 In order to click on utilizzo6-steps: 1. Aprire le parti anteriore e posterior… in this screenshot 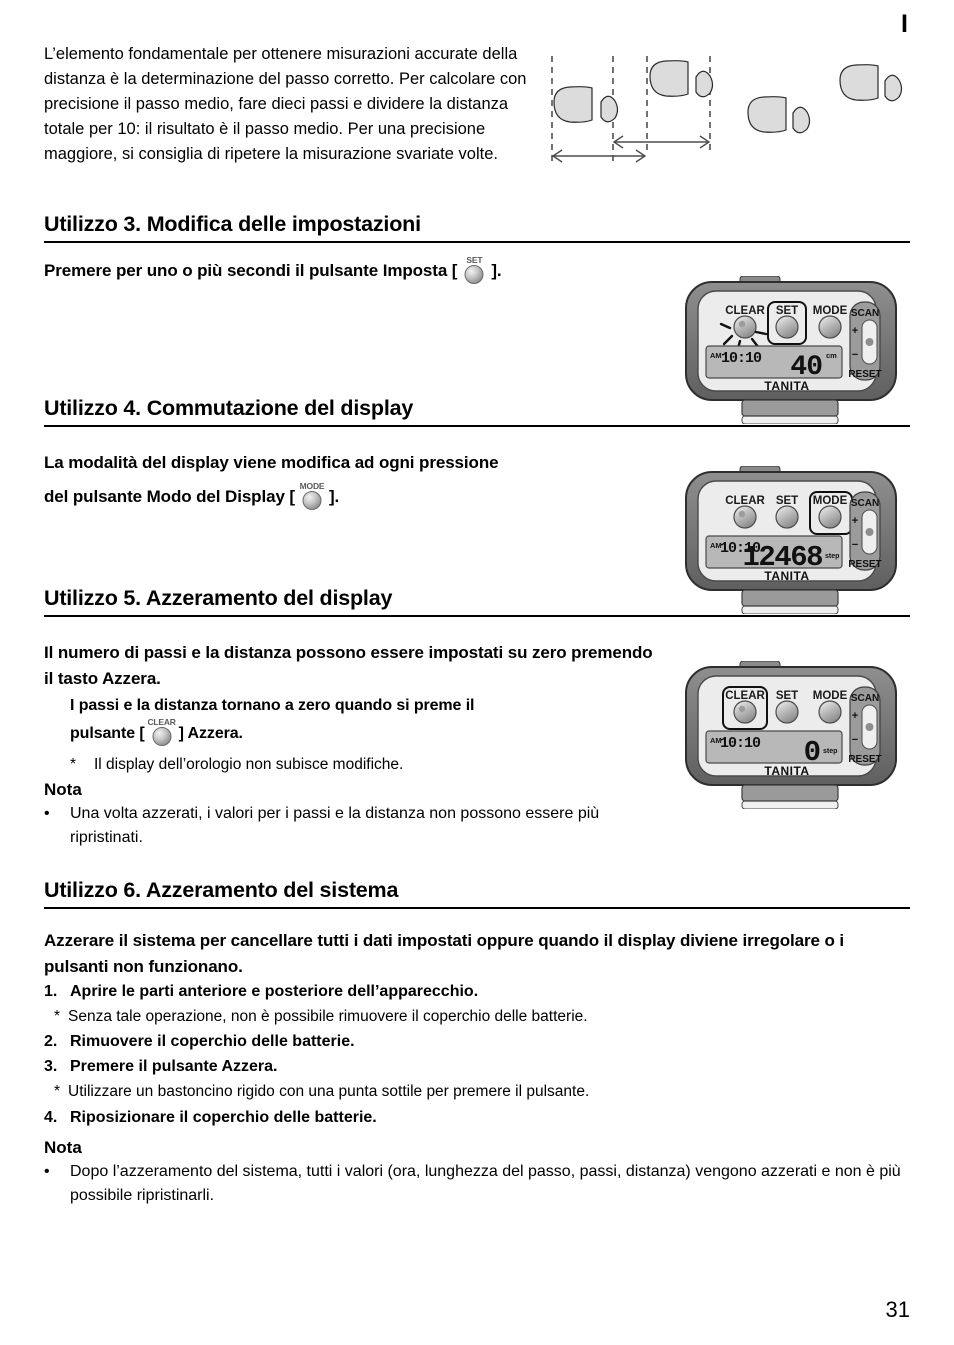, I will do `click(479, 1055)`.